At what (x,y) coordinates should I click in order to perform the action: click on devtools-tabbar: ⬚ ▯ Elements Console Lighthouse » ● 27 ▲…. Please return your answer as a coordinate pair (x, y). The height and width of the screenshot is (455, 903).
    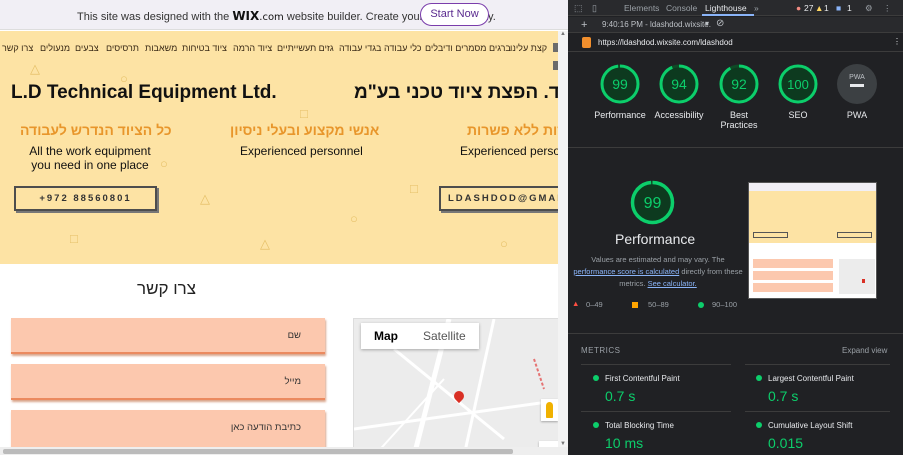
    Looking at the image, I should click on (735, 8).